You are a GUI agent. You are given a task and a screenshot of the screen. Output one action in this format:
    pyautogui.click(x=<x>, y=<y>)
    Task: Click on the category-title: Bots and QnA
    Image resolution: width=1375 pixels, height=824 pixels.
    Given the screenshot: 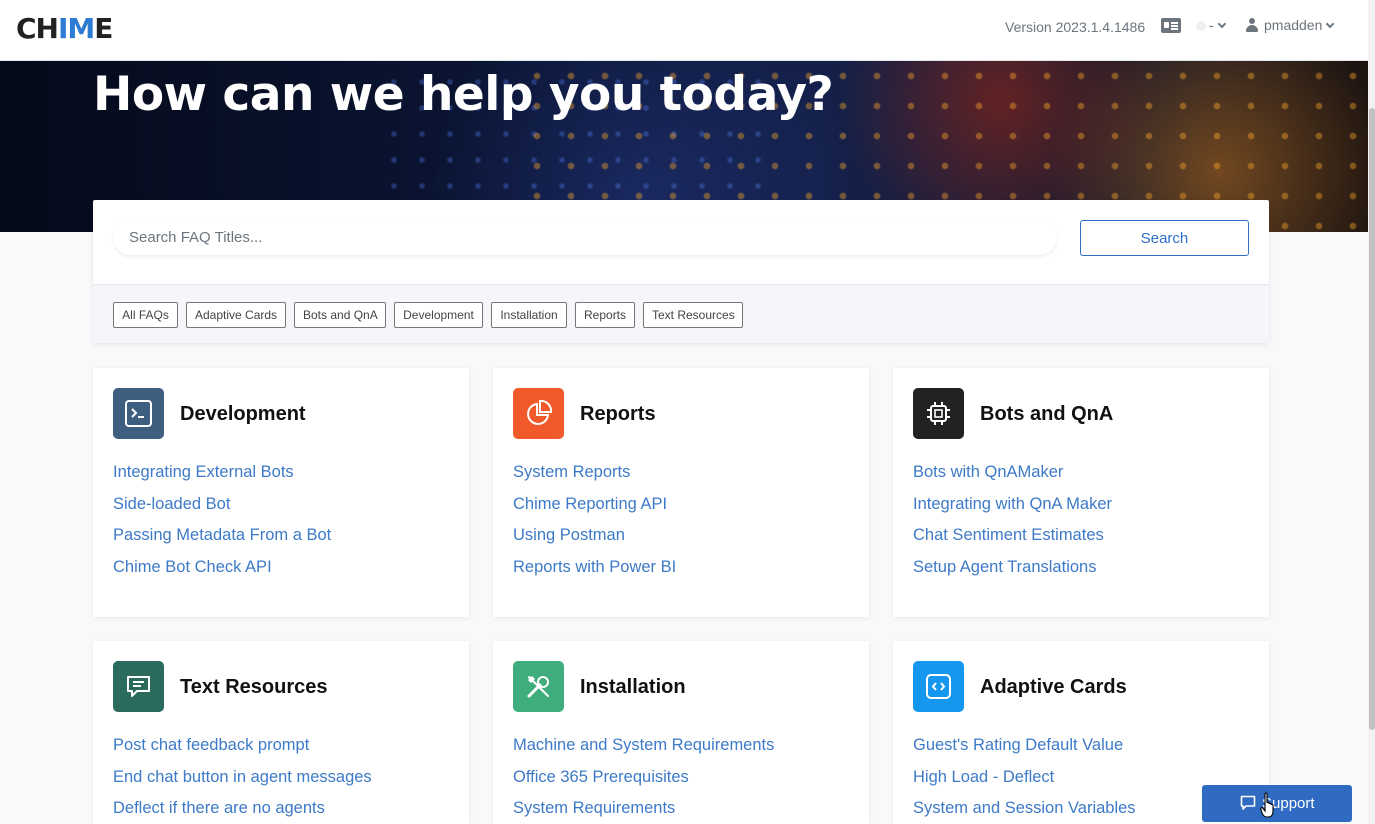 What is the action you would take?
    pyautogui.click(x=1047, y=414)
    